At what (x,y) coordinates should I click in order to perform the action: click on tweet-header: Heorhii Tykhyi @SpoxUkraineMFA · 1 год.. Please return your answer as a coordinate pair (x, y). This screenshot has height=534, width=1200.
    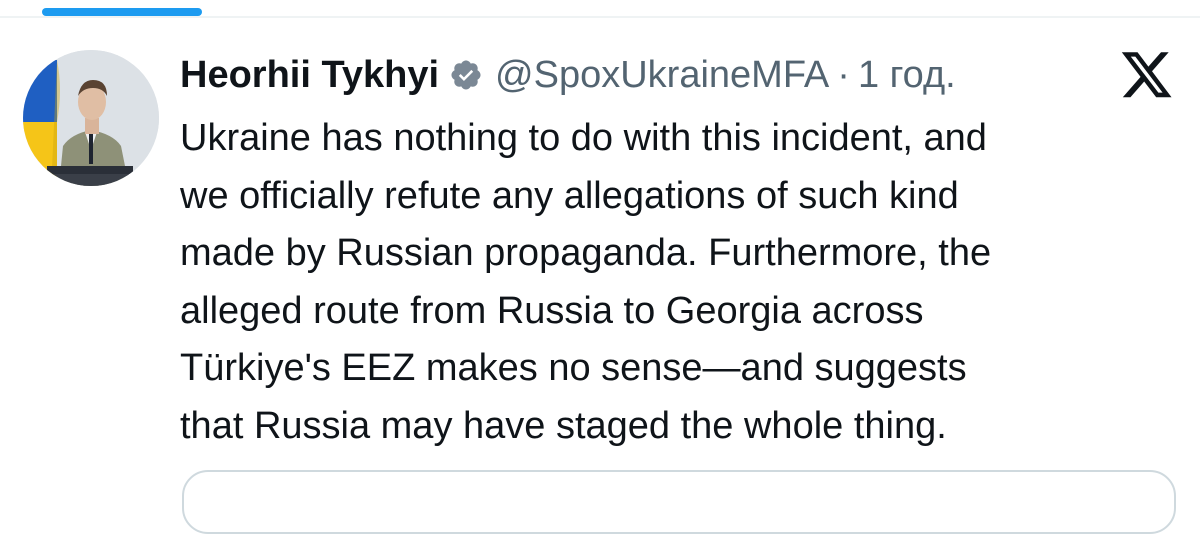
    Looking at the image, I should click on (568, 75).